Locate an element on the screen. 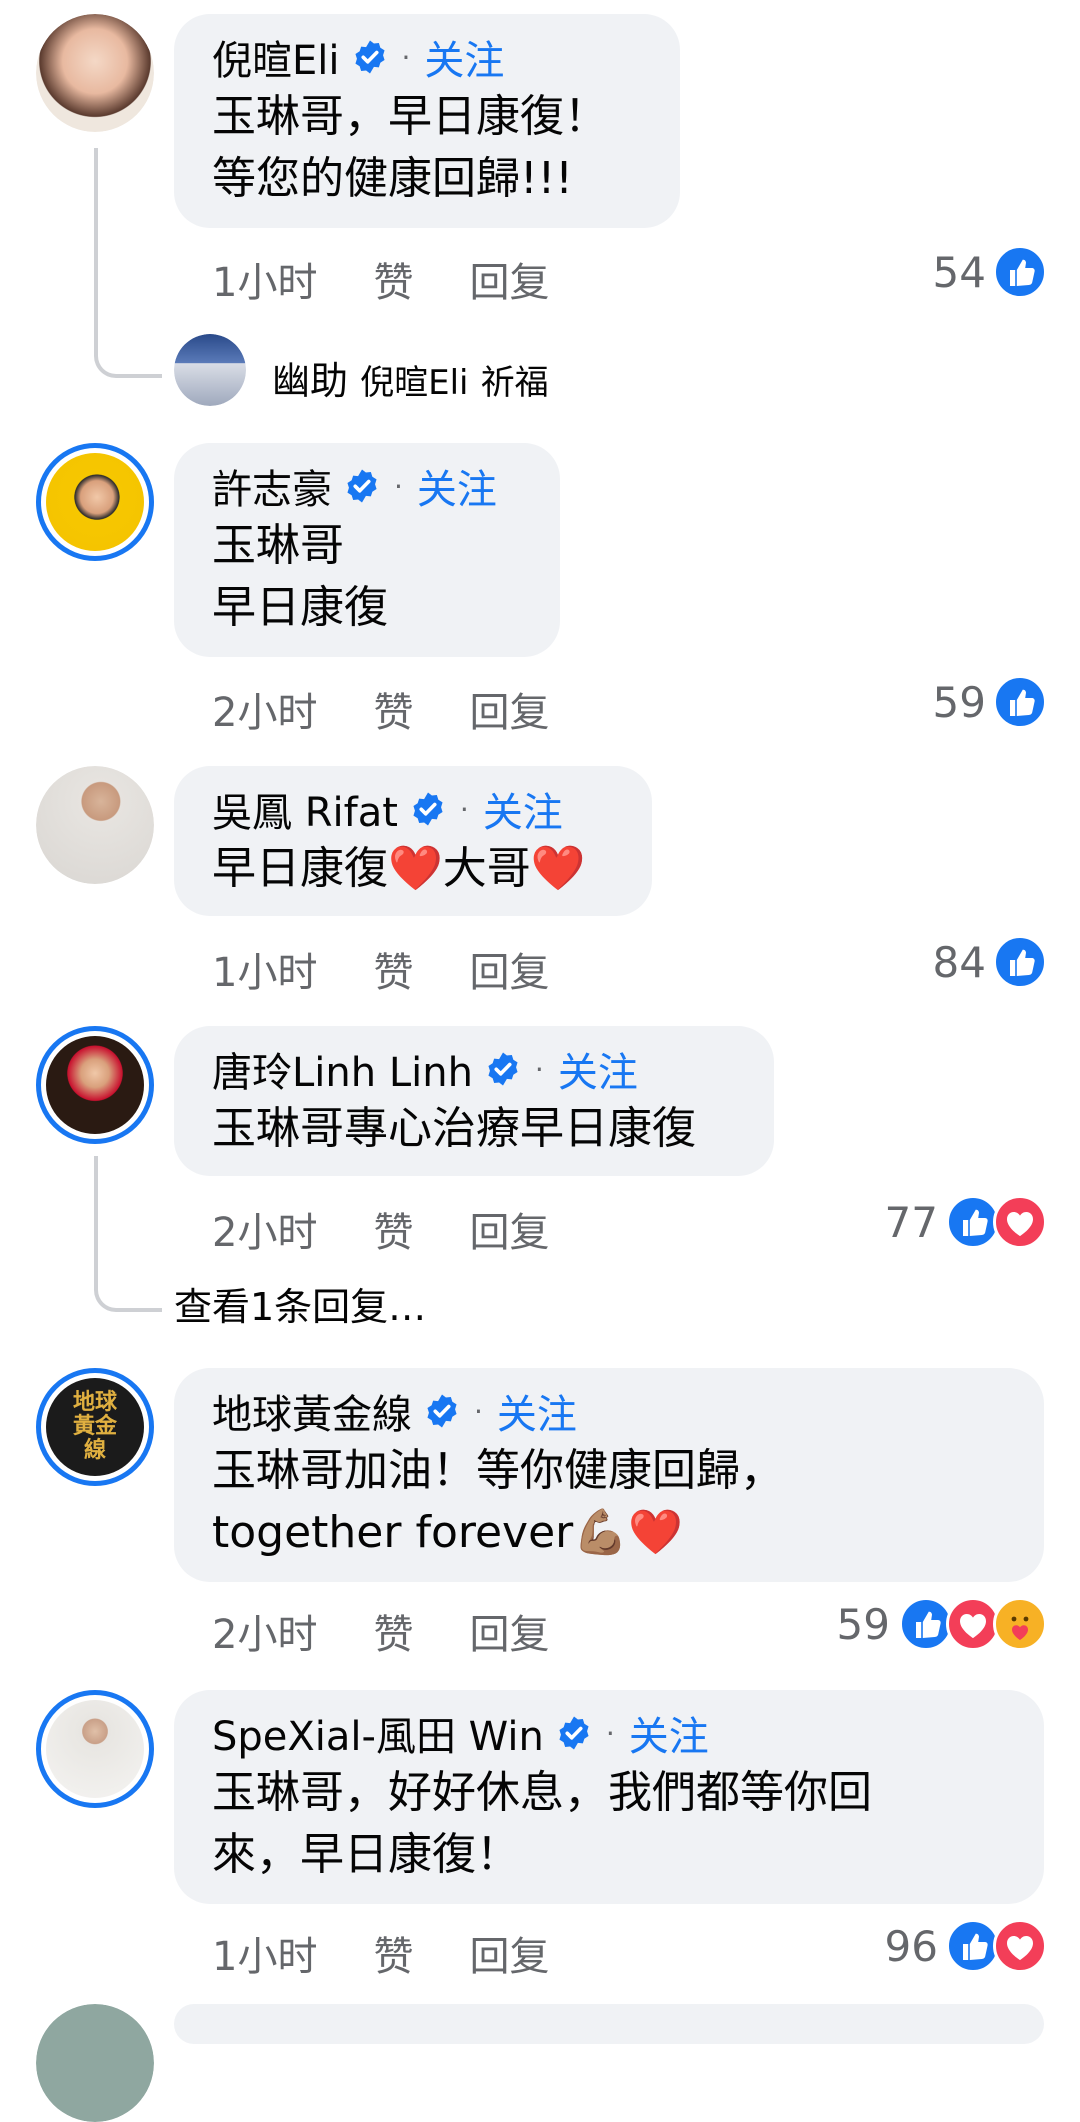  comment-text: 玉琳哥專心治療早日康復 is located at coordinates (454, 1128).